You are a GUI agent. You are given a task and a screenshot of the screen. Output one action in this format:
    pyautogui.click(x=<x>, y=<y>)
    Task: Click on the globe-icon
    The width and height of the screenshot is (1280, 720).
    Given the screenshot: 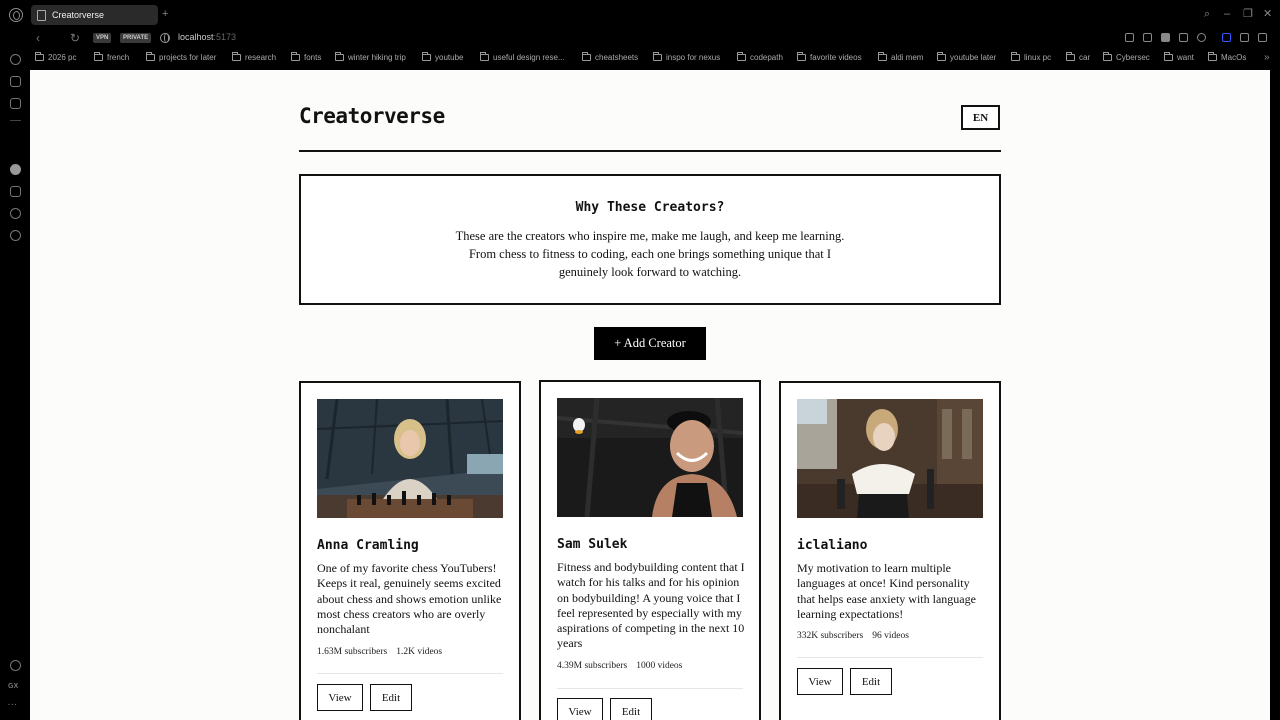 What is the action you would take?
    pyautogui.click(x=165, y=38)
    